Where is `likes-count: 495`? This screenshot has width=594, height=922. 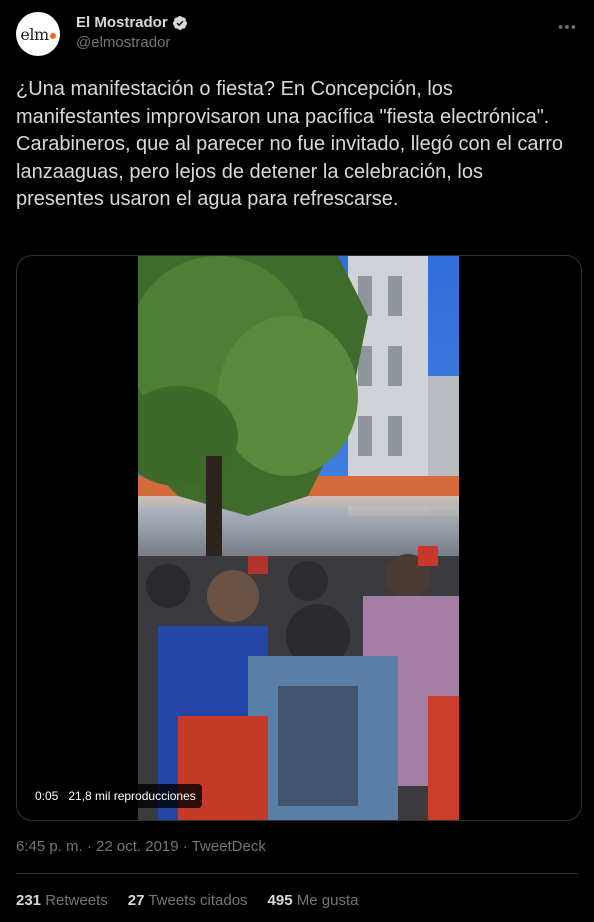
likes-count: 495 is located at coordinates (280, 900).